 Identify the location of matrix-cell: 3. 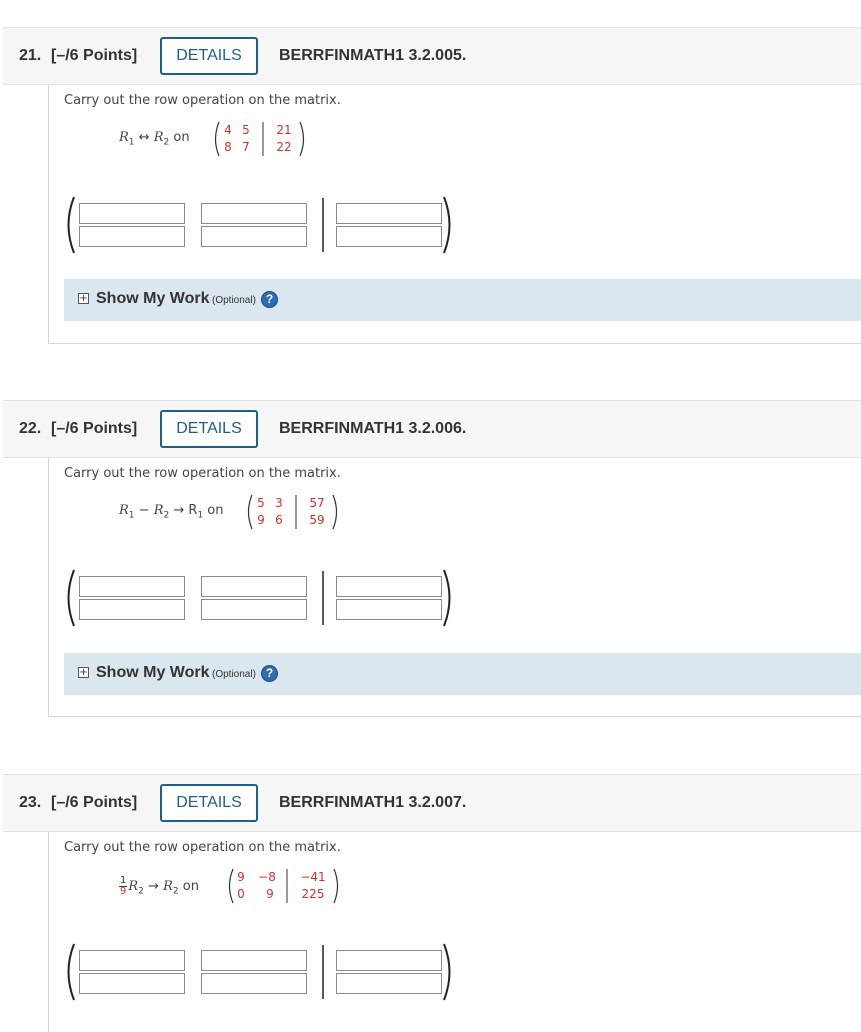
(279, 503).